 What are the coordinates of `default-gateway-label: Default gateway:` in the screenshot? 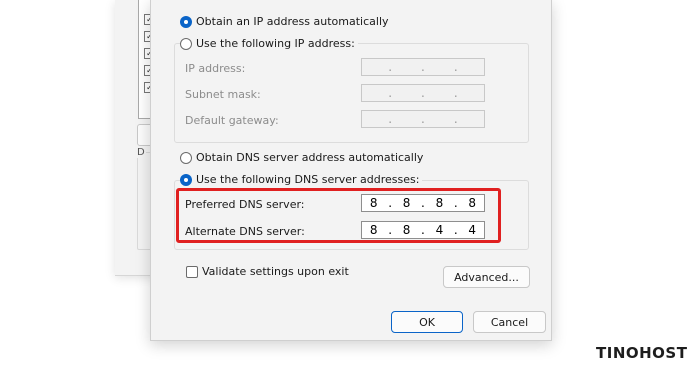 It's located at (232, 120).